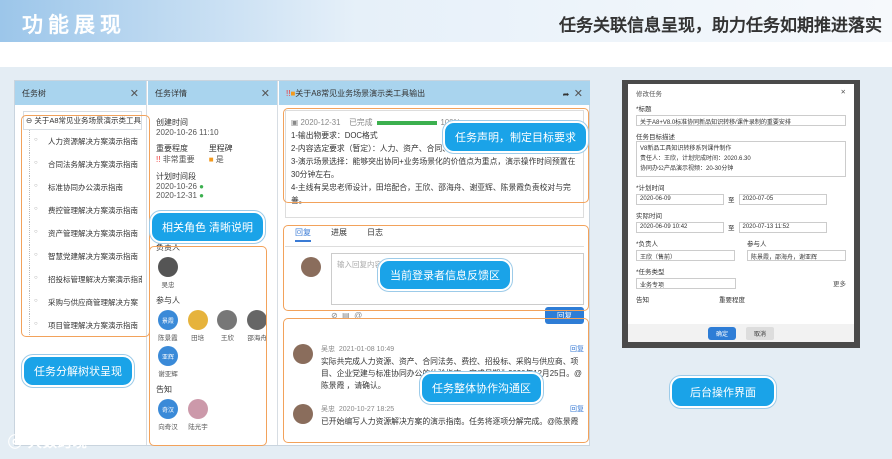 Image resolution: width=892 pixels, height=459 pixels. Describe the element at coordinates (208, 346) in the screenshot. I see `roles-highlight` at that location.